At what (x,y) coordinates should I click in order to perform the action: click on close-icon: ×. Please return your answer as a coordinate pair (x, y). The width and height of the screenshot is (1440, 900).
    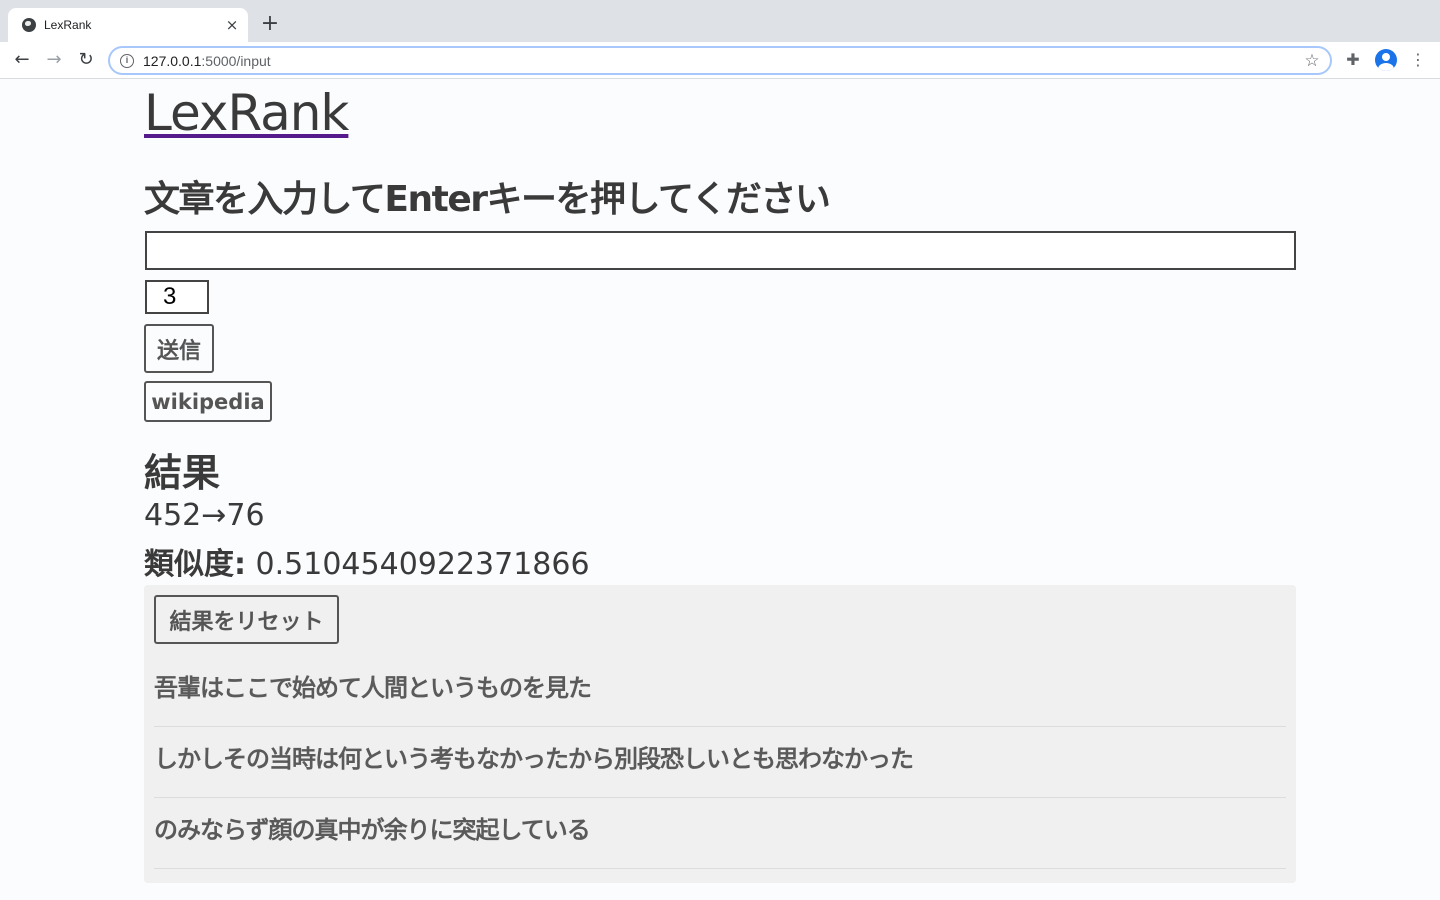
    Looking at the image, I should click on (232, 25).